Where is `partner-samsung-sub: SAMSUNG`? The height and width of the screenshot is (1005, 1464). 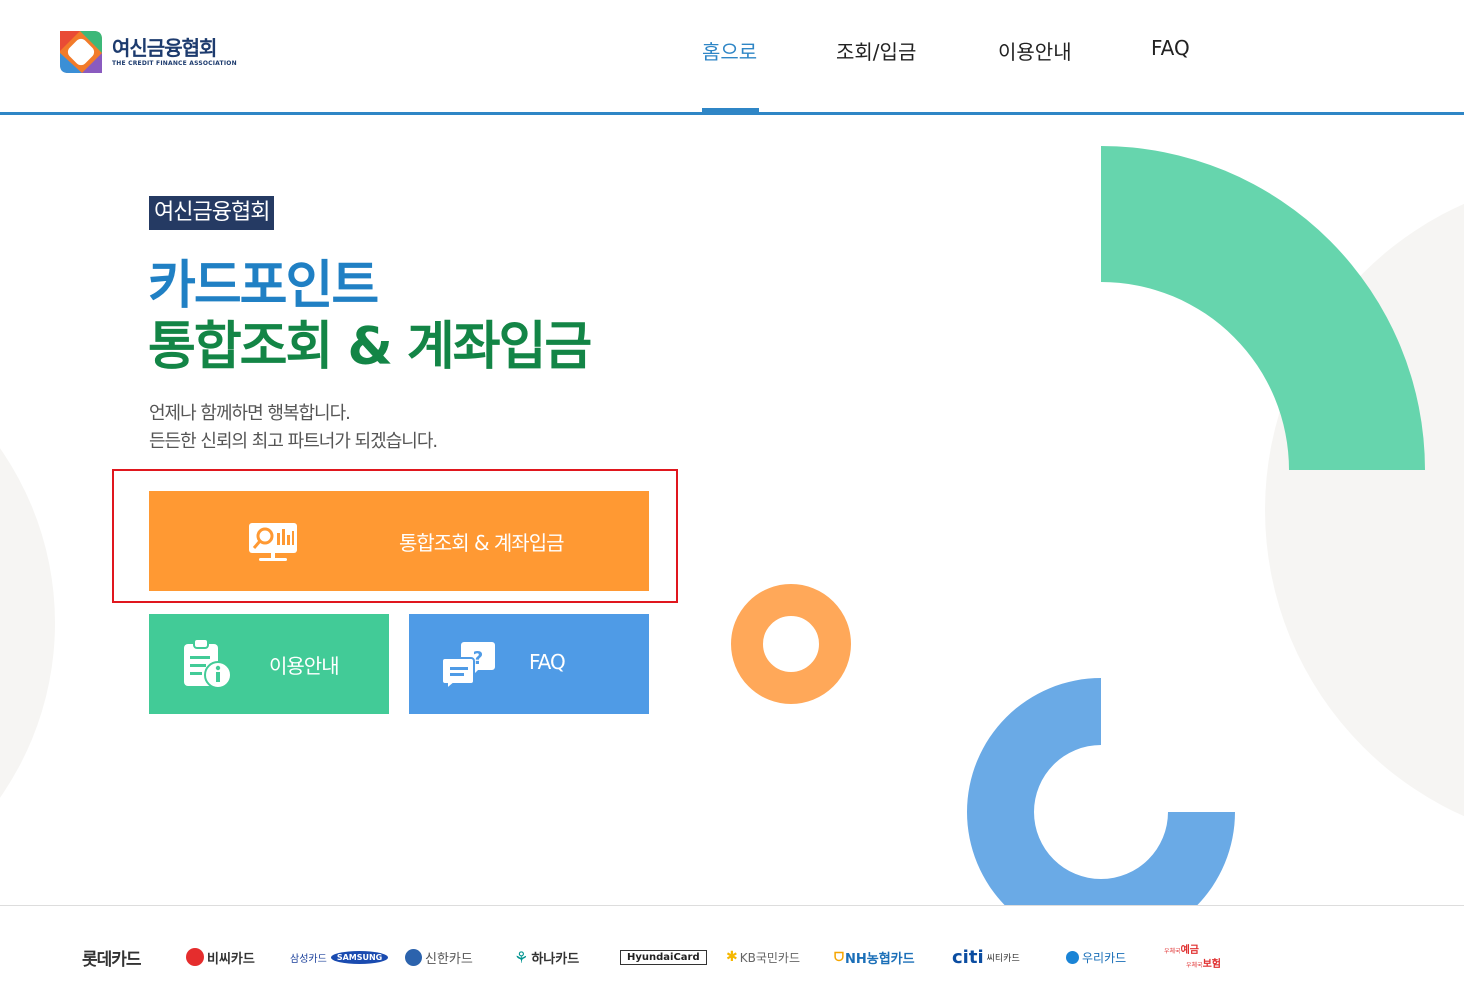
partner-samsung-sub: SAMSUNG is located at coordinates (359, 957).